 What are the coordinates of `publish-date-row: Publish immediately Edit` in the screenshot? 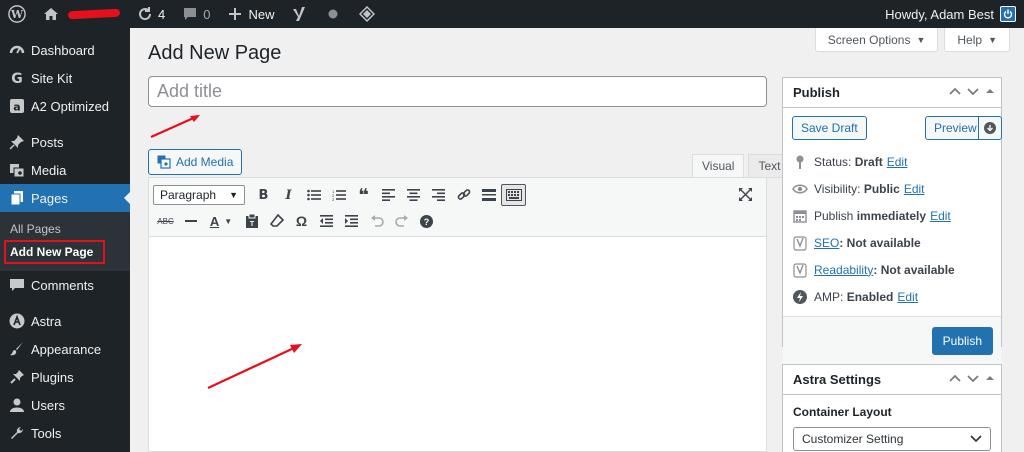 It's located at (892, 215).